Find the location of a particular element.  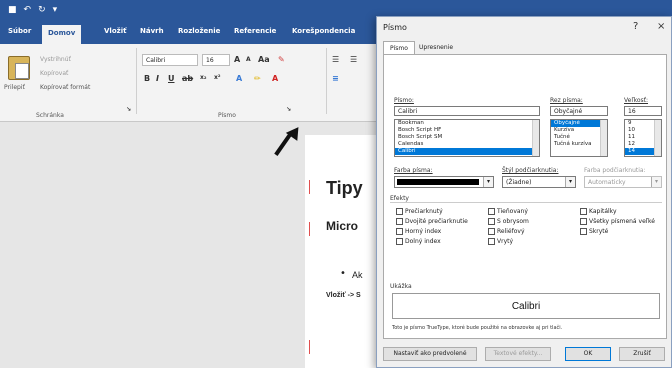

paste-icon is located at coordinates (19, 68).